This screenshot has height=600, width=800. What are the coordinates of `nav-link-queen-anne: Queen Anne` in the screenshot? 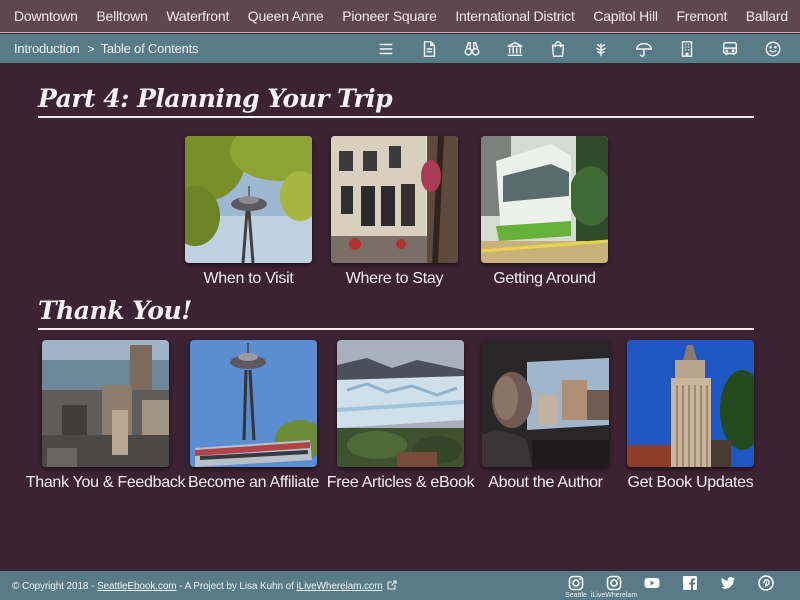 It's located at (286, 16).